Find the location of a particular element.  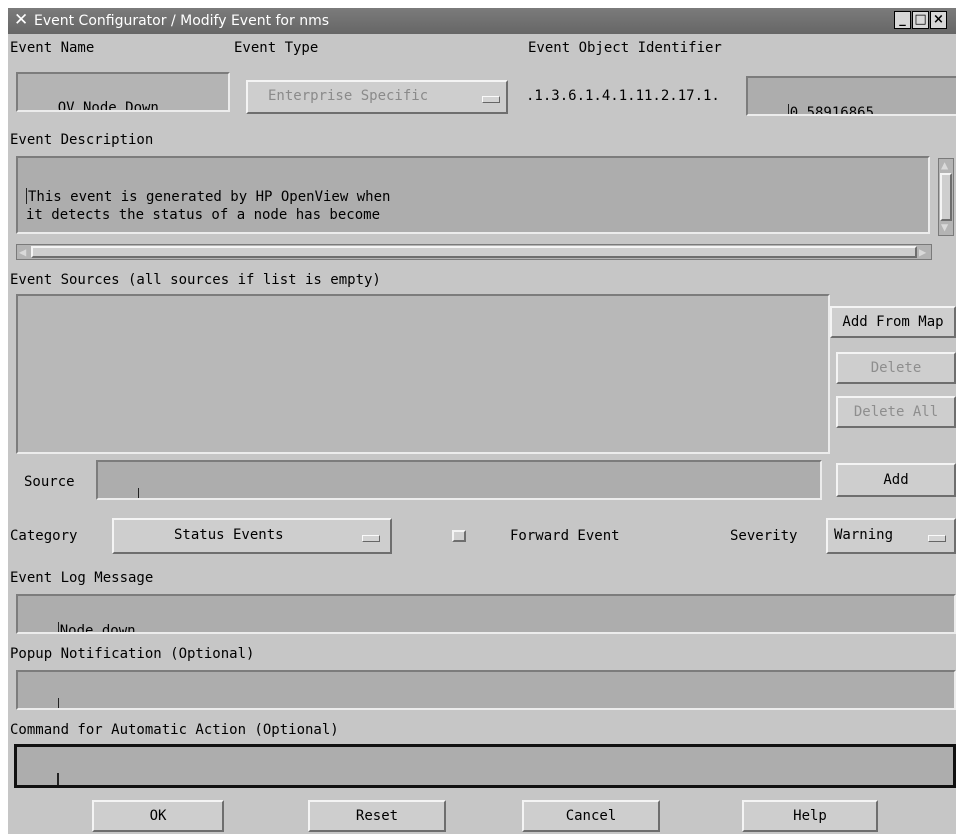

event-type-menu: Enterprise Specific is located at coordinates (377, 97).